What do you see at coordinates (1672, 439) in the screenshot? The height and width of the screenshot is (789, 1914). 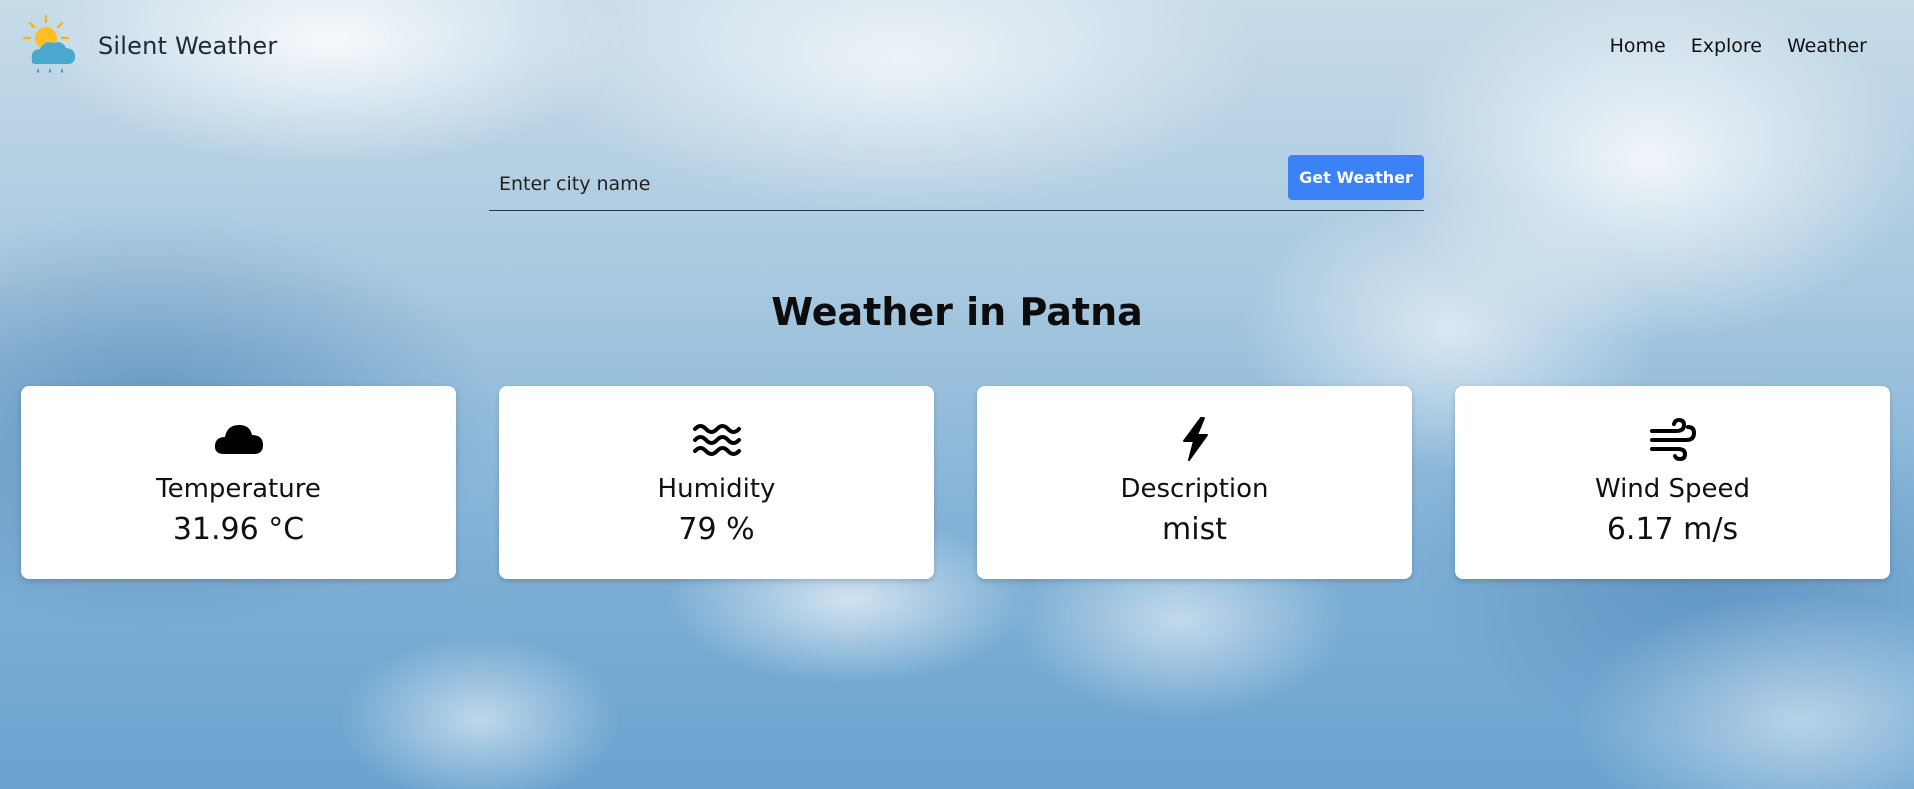 I see `wind-icon` at bounding box center [1672, 439].